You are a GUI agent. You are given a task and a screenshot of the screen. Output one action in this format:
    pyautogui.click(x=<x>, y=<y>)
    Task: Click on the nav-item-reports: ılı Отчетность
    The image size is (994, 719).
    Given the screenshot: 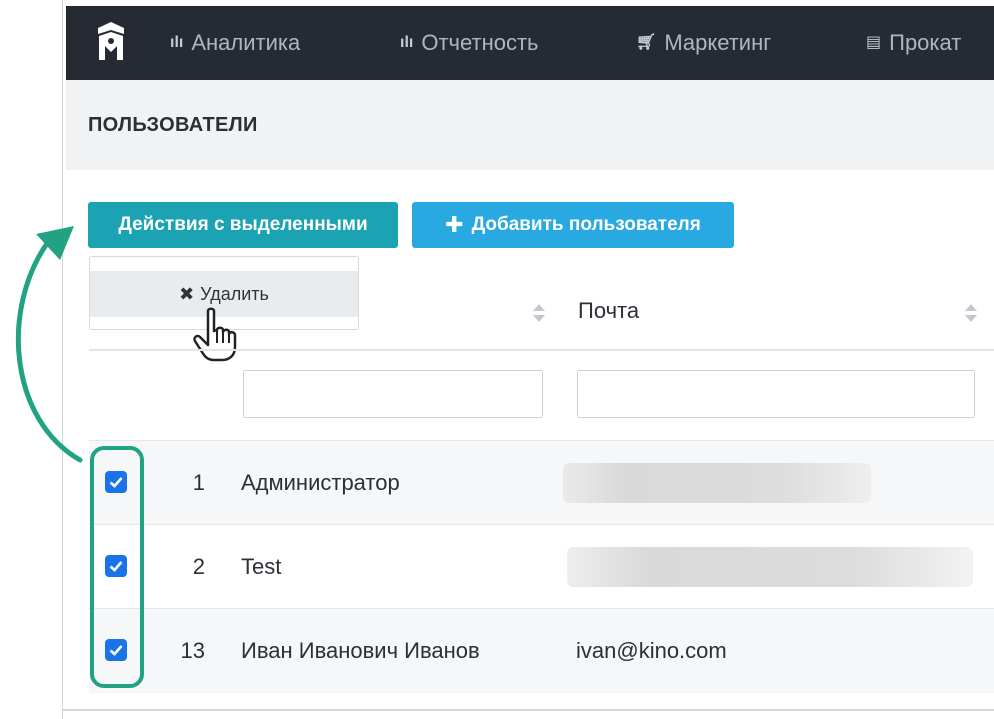 What is the action you would take?
    pyautogui.click(x=469, y=43)
    